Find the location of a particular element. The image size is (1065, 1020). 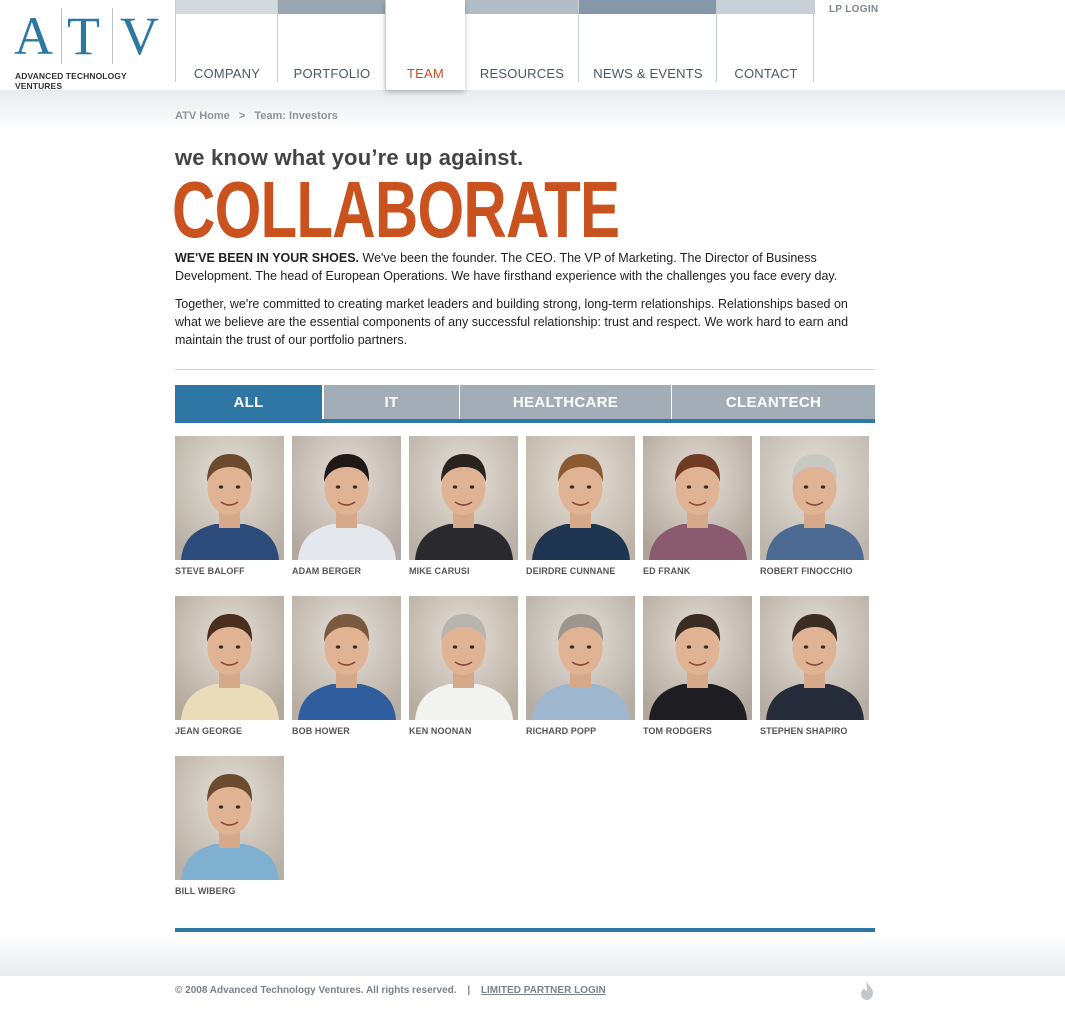

lp-login-link: LP LOGIN is located at coordinates (853, 9).